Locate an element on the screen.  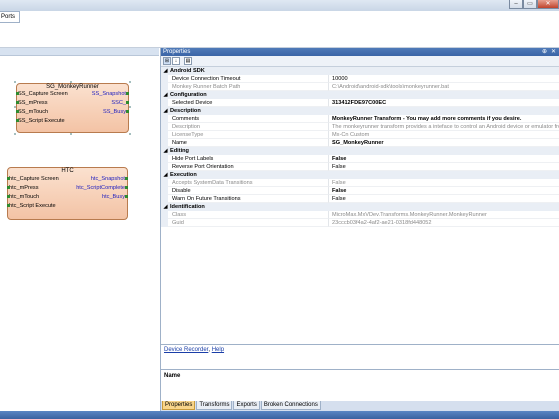
close-icon: ✕ is located at coordinates (548, 4).